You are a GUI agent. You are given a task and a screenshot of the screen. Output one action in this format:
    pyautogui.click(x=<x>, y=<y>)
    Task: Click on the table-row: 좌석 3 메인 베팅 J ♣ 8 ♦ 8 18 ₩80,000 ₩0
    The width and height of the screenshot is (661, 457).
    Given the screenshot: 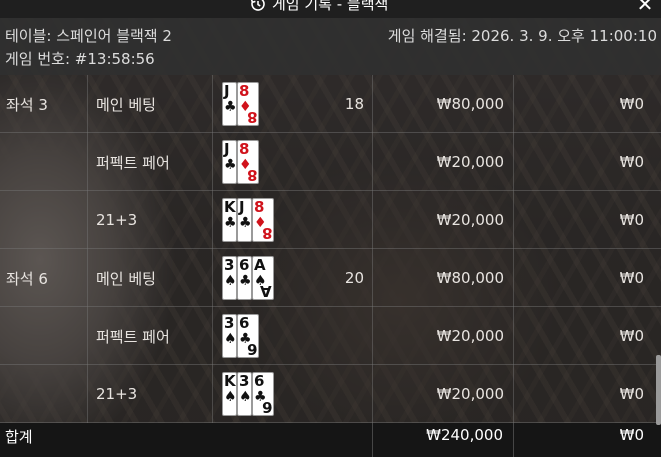 What is the action you would take?
    pyautogui.click(x=330, y=104)
    